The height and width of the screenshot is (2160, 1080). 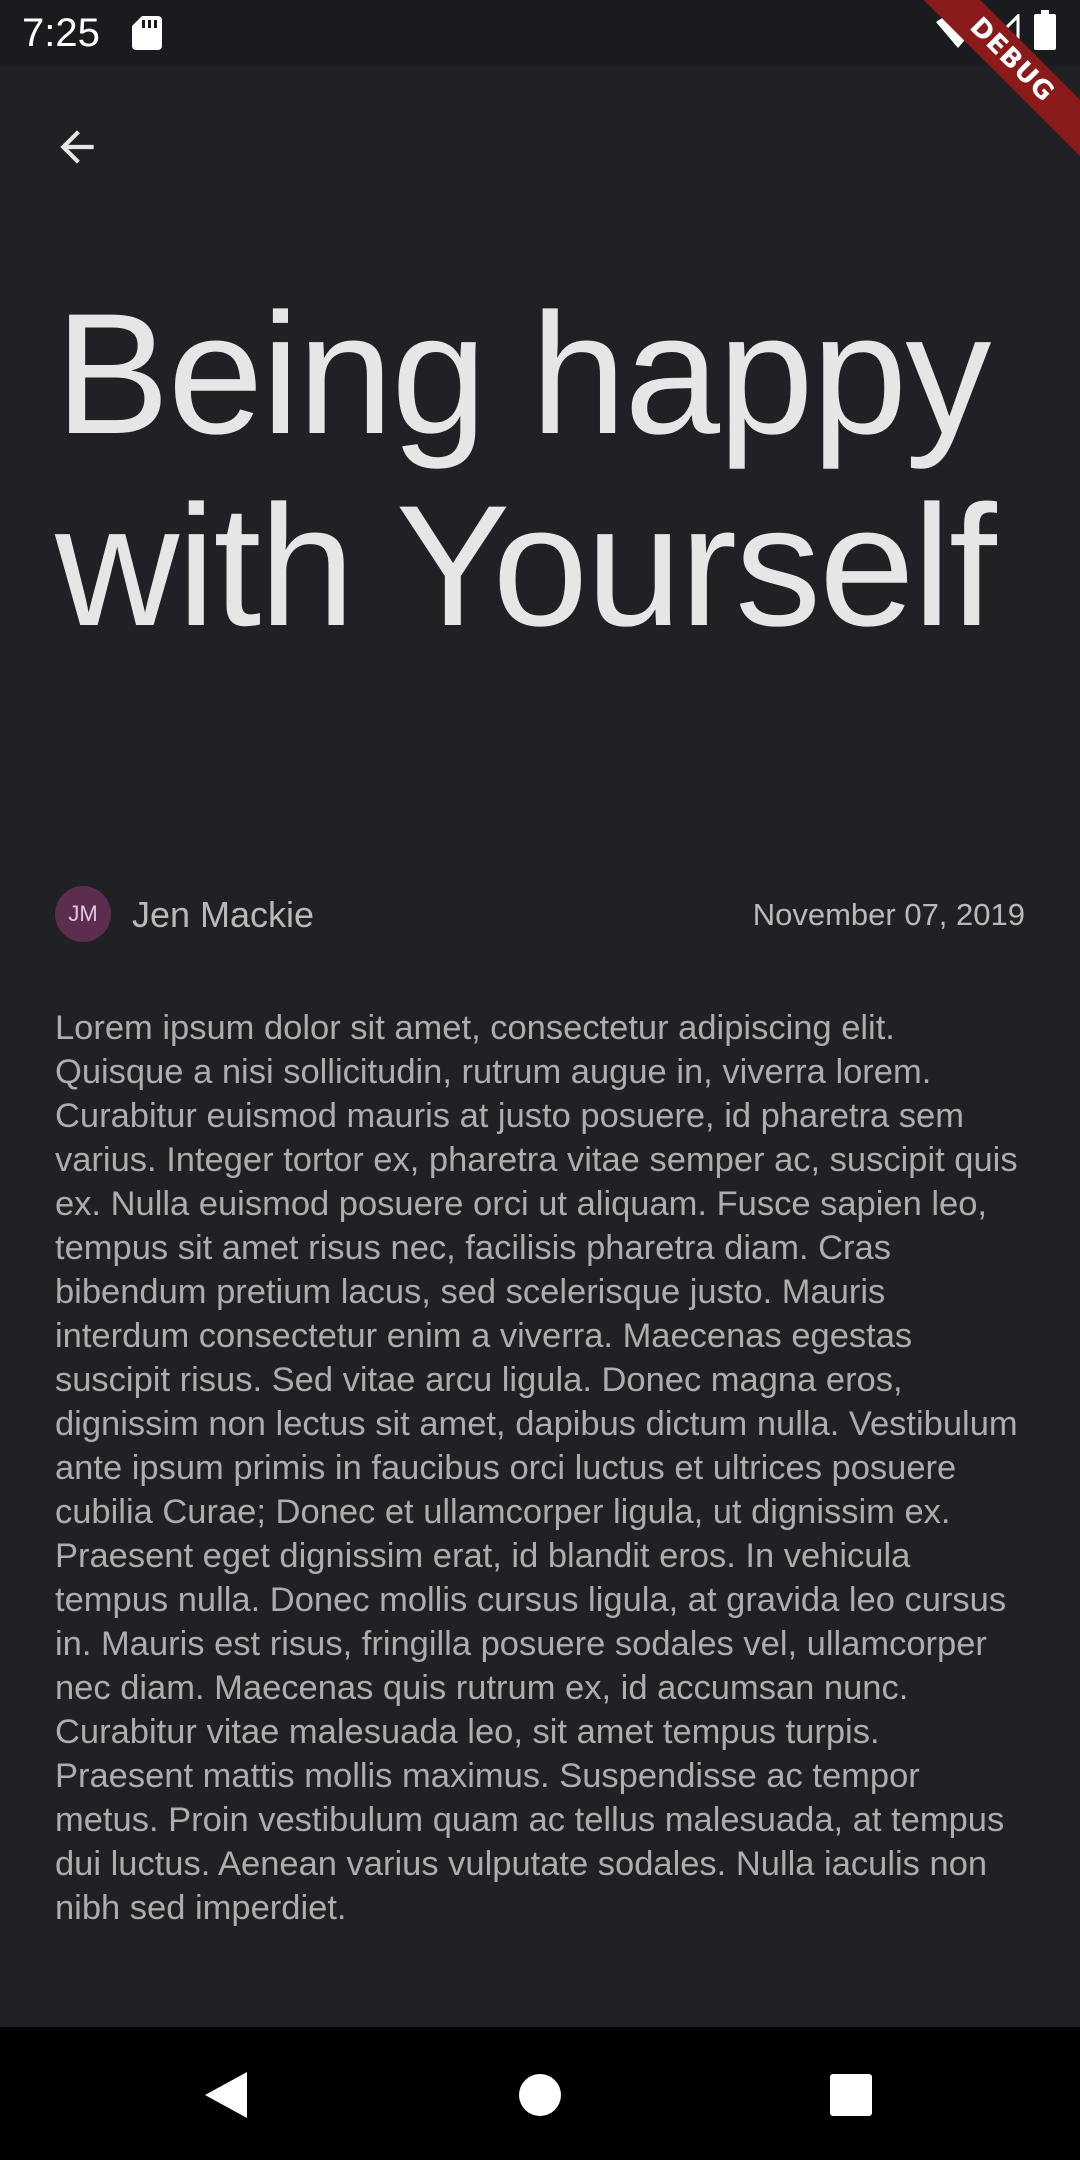 I want to click on nav-back-icon, so click(x=226, y=2095).